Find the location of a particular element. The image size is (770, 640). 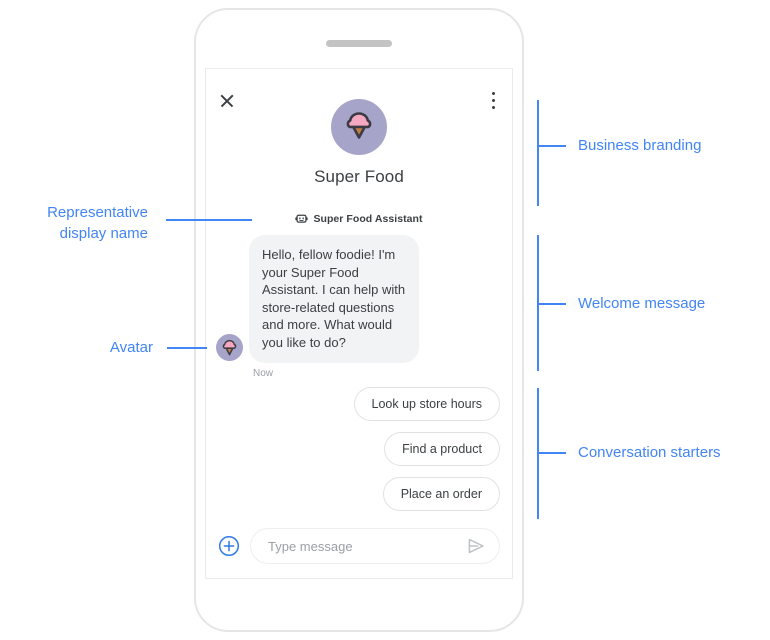

annotation-bracket-business-branding is located at coordinates (538, 153).